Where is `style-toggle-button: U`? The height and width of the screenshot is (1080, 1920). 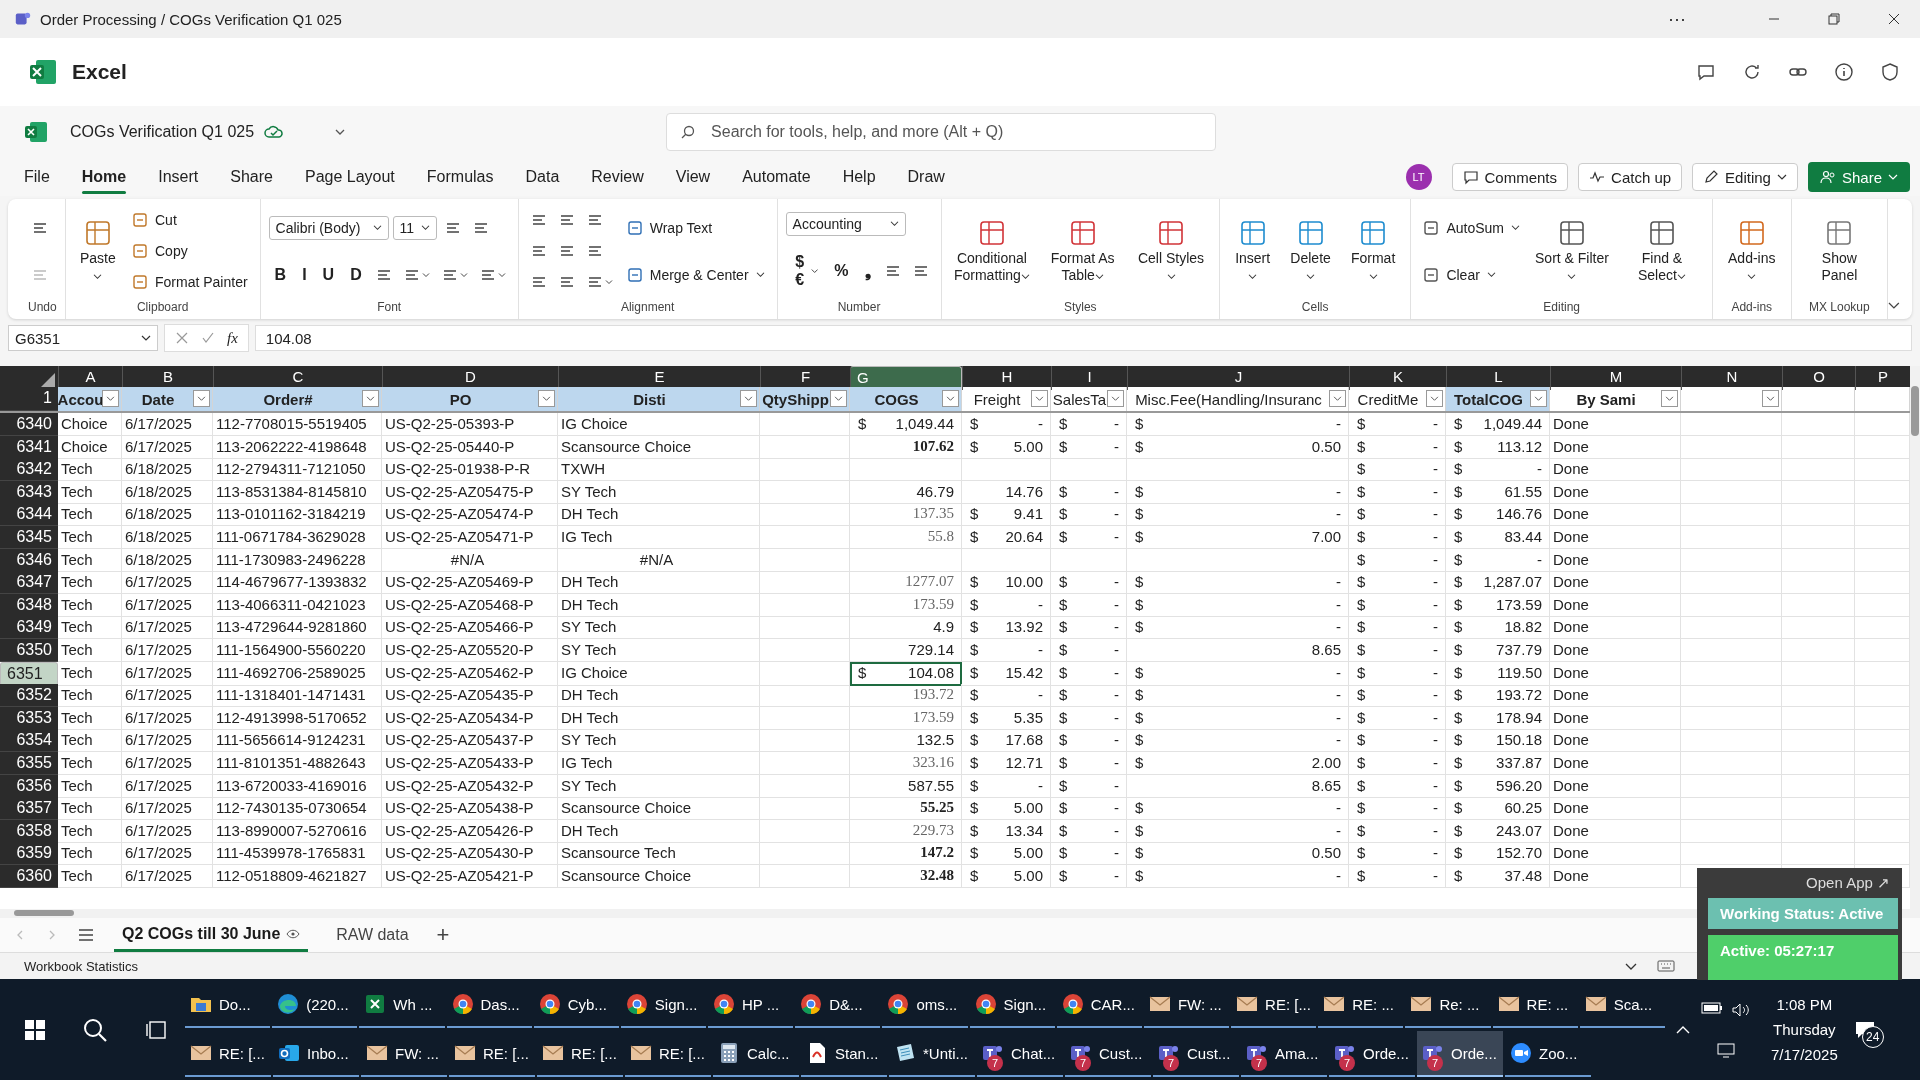 style-toggle-button: U is located at coordinates (328, 274).